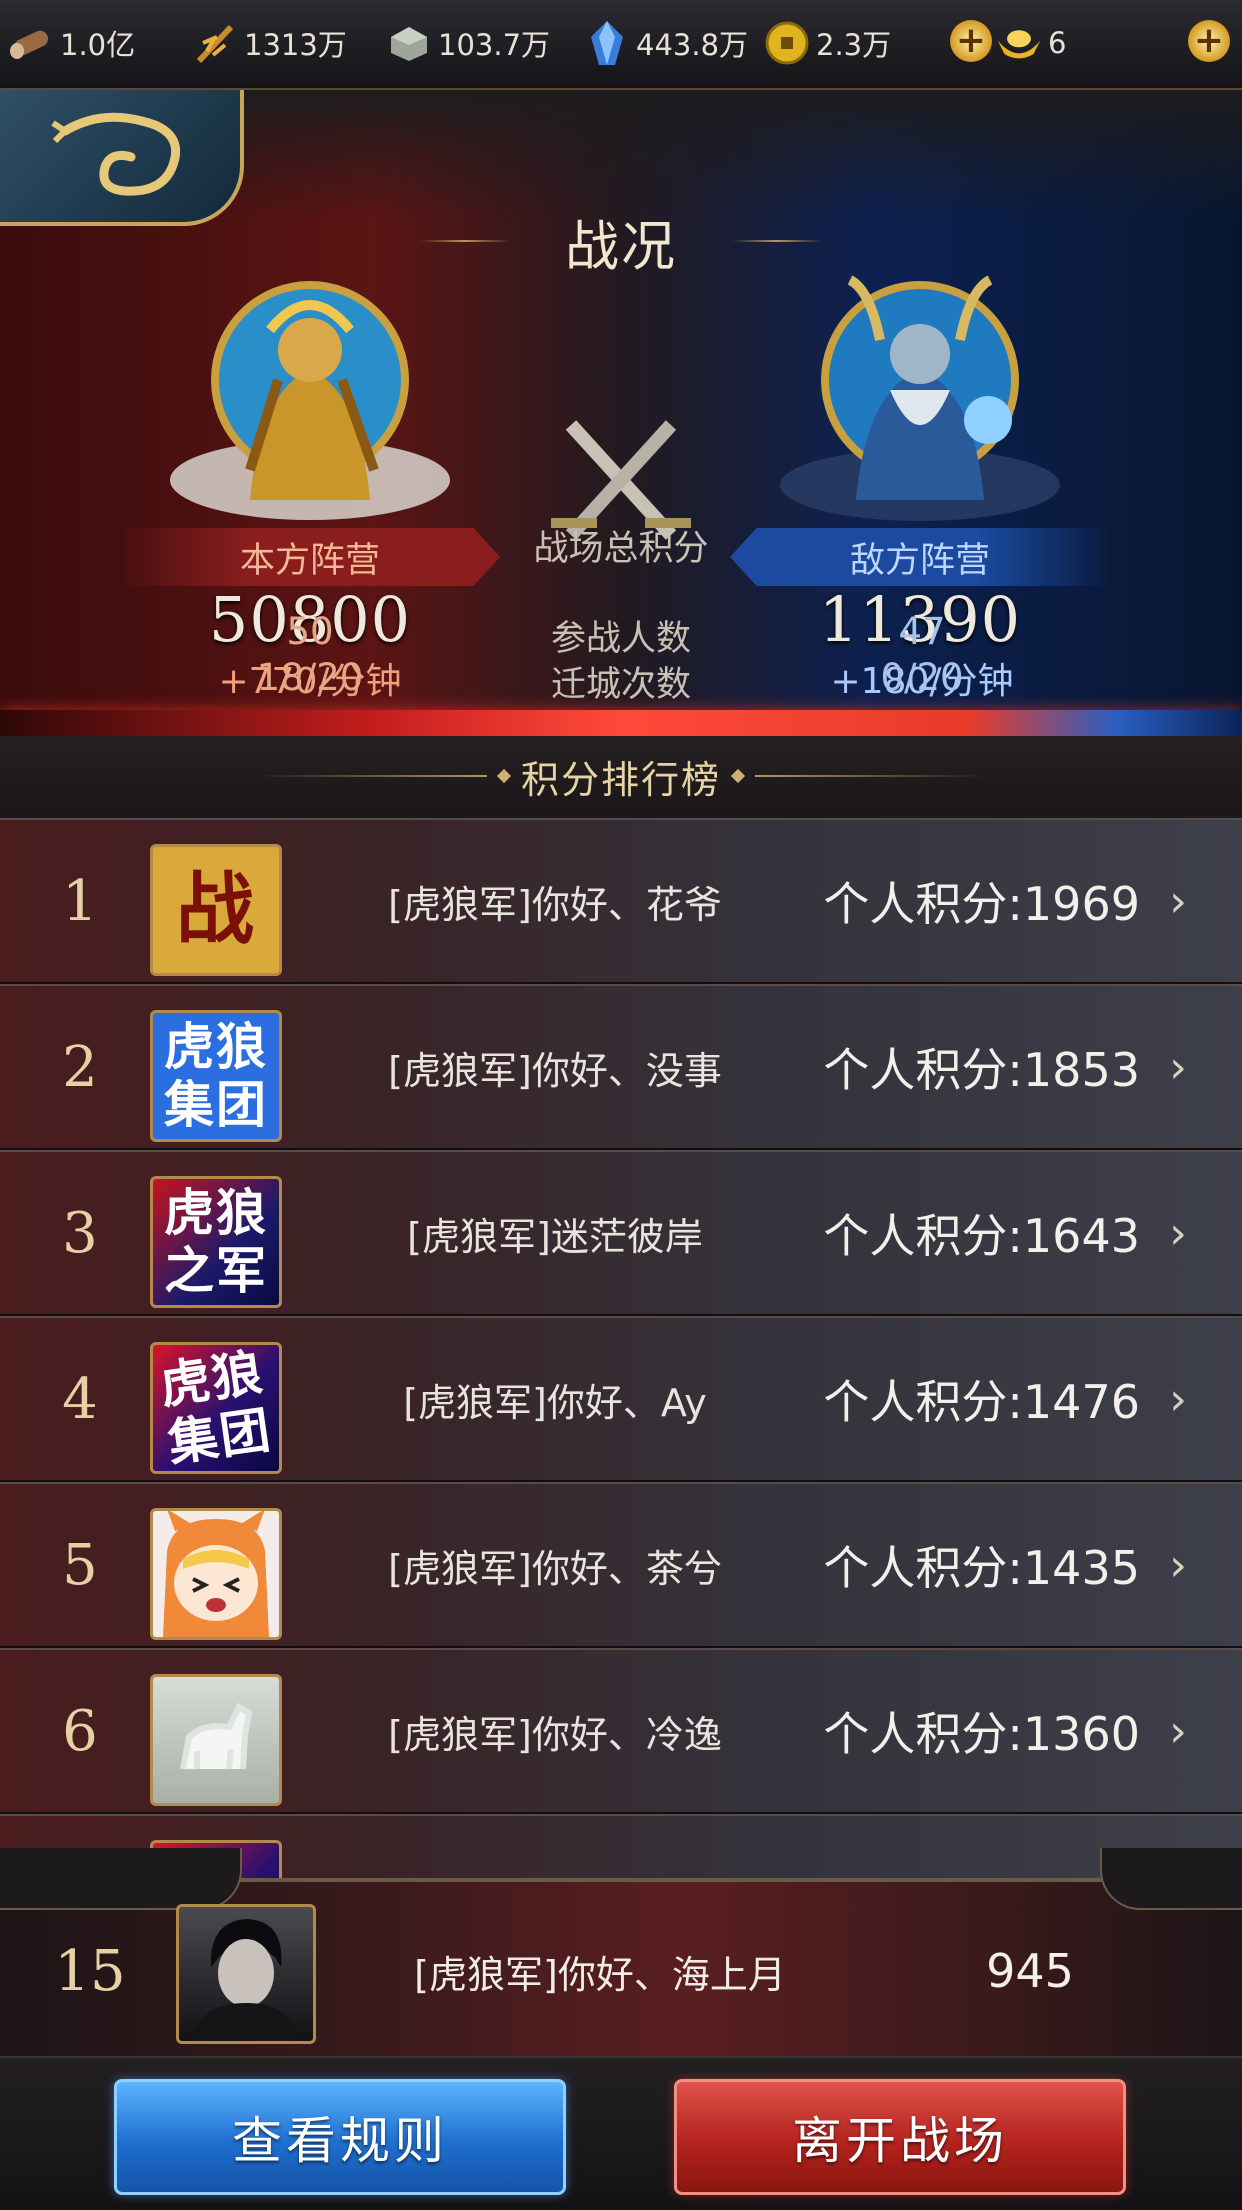  I want to click on wood-value: 1.0亿, so click(98, 45).